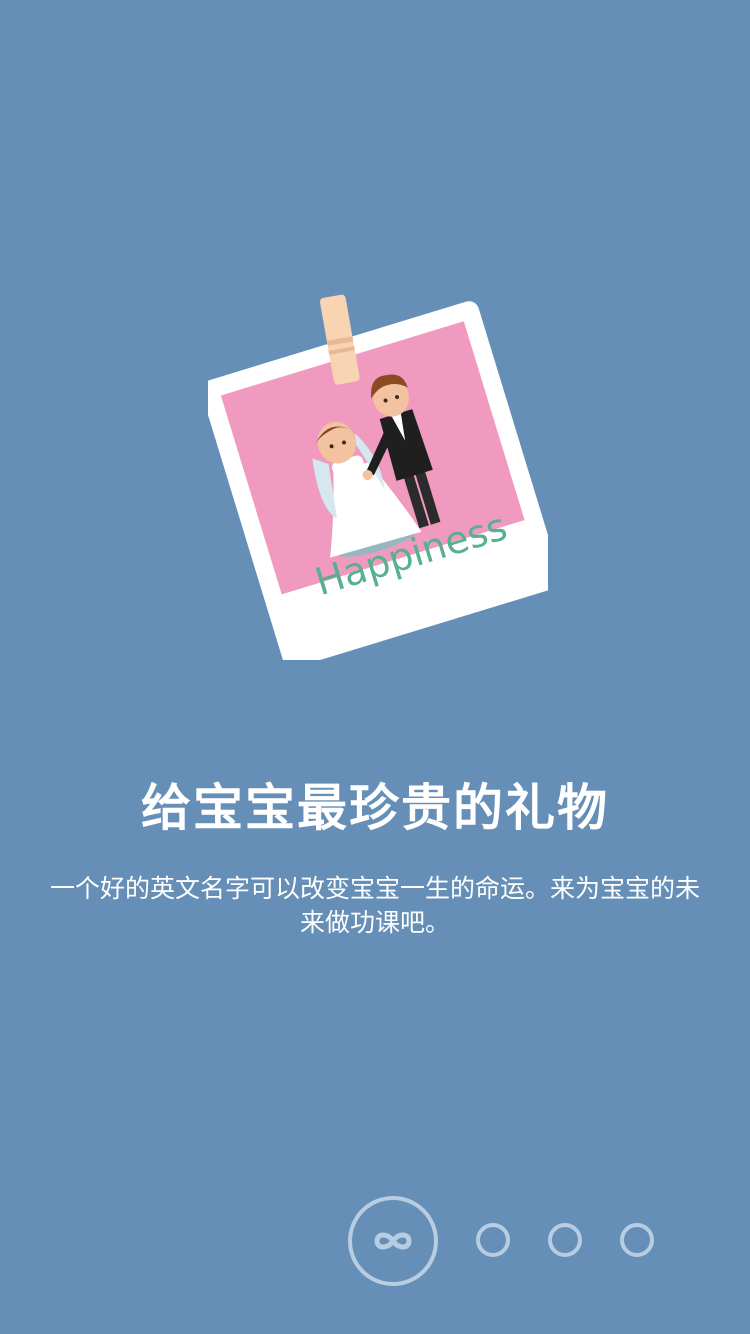 Image resolution: width=750 pixels, height=1334 pixels. Describe the element at coordinates (375, 905) in the screenshot. I see `onboarding-description: 一个好的英文名字可以改变宝宝一生的命运。来为宝宝的未来做功课吧。` at that location.